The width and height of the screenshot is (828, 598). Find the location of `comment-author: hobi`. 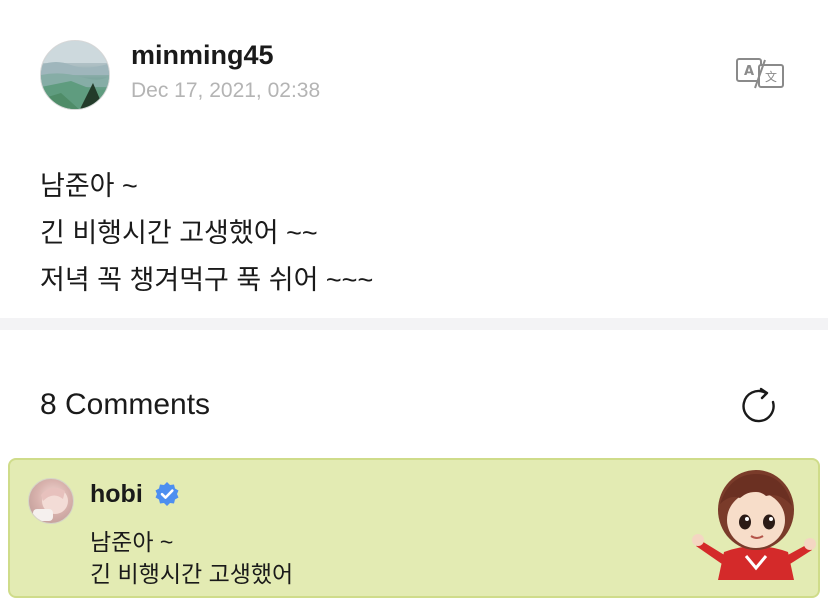

comment-author: hobi is located at coordinates (116, 494).